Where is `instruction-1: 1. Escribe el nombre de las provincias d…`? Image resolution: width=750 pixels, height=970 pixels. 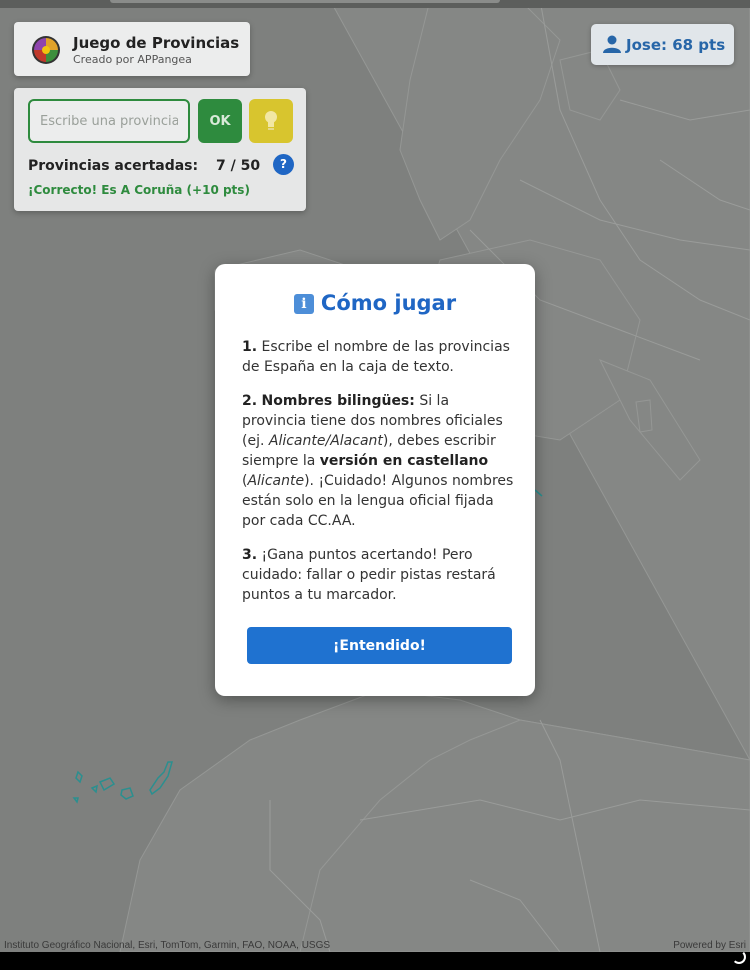 instruction-1: 1. Escribe el nombre de las provincias d… is located at coordinates (378, 357).